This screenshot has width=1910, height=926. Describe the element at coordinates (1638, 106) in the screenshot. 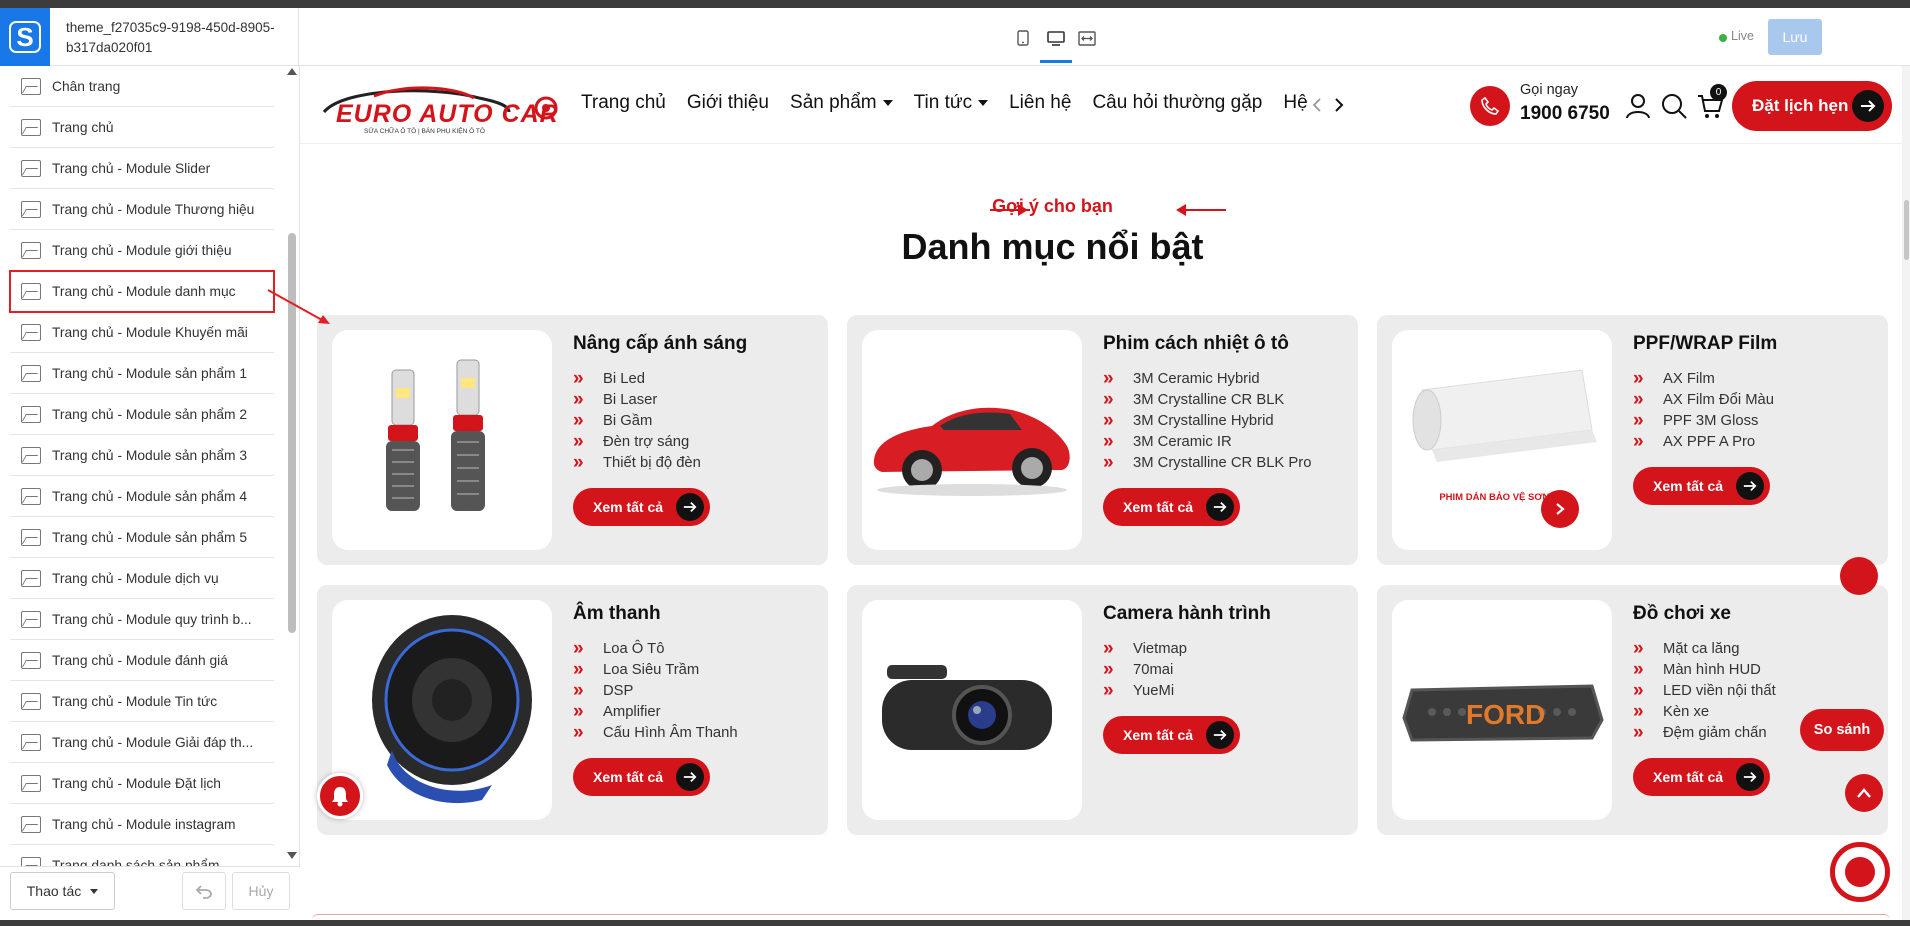

I see `user-icon` at that location.